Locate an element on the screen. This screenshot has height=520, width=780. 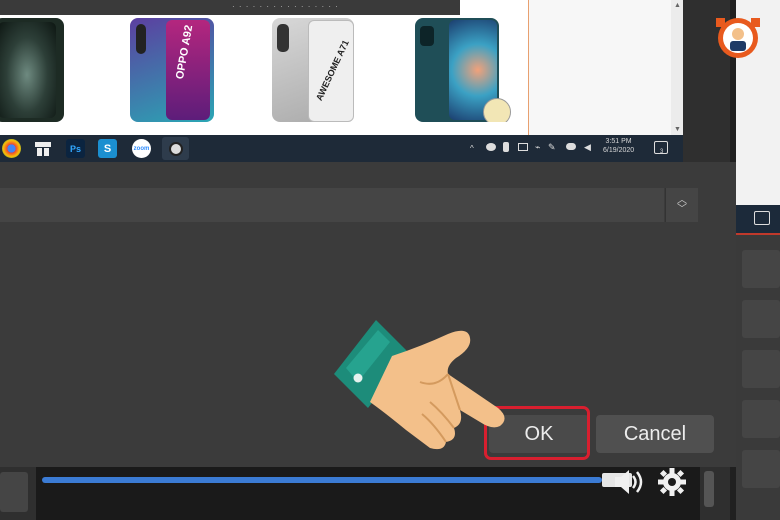
right-taskbar-fragment is located at coordinates (758, 220).